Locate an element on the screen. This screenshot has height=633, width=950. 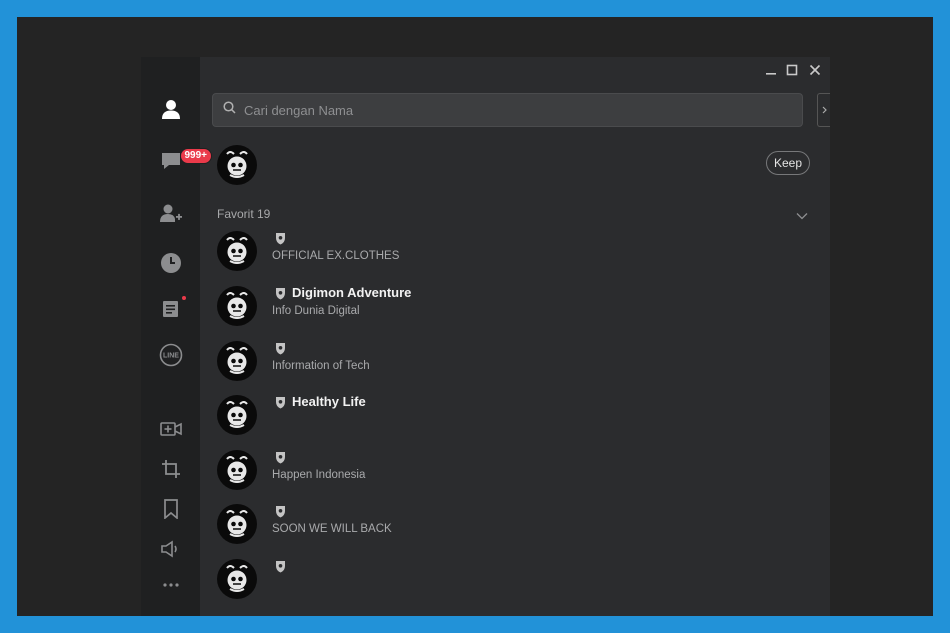
contact-name: Digimon Adventure is located at coordinates (352, 292).